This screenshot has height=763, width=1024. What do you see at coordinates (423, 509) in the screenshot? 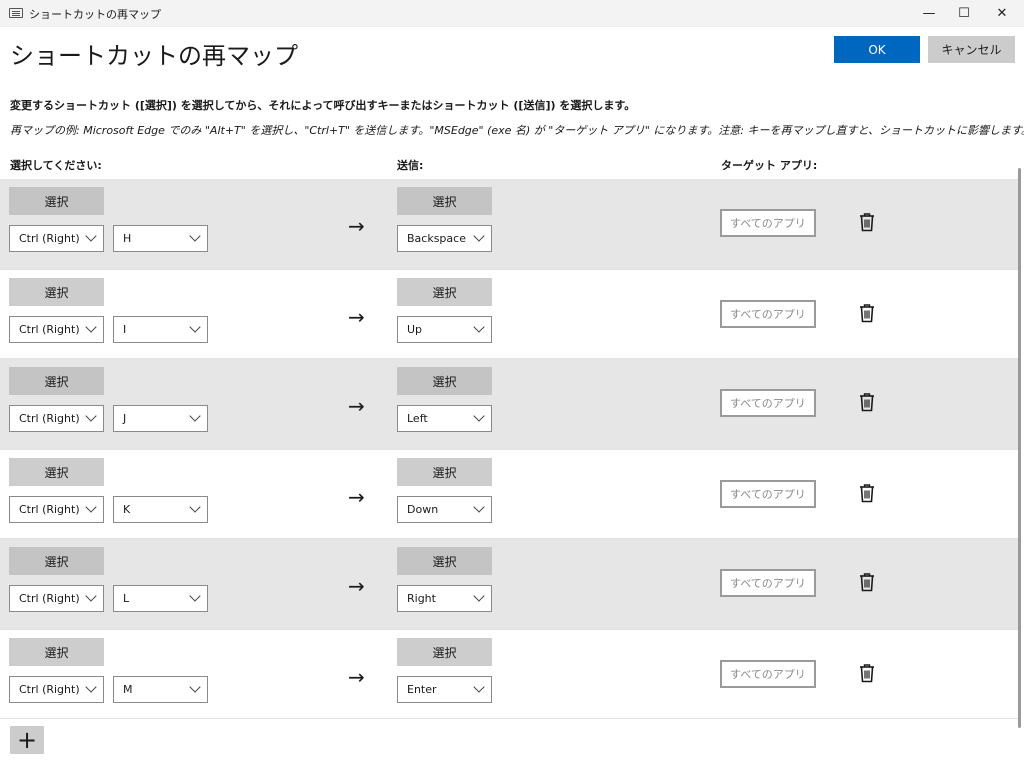
I see `send-key-value: Down` at bounding box center [423, 509].